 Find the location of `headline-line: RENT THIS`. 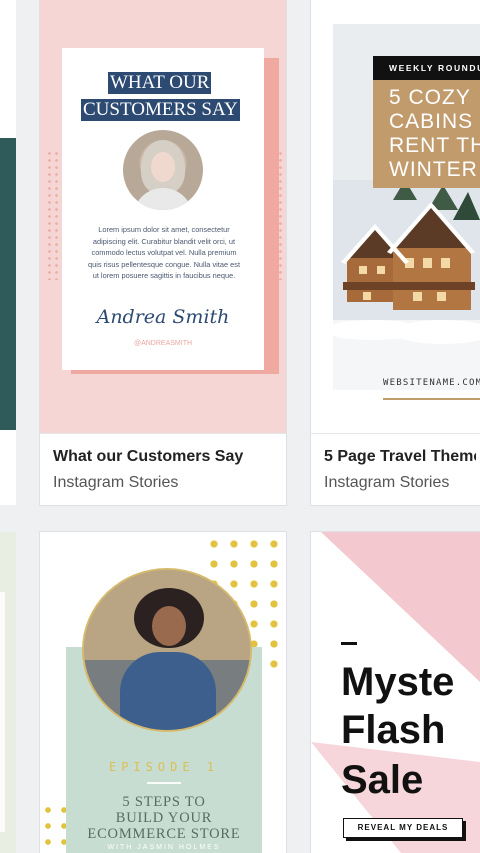

headline-line: RENT THIS is located at coordinates (434, 145).